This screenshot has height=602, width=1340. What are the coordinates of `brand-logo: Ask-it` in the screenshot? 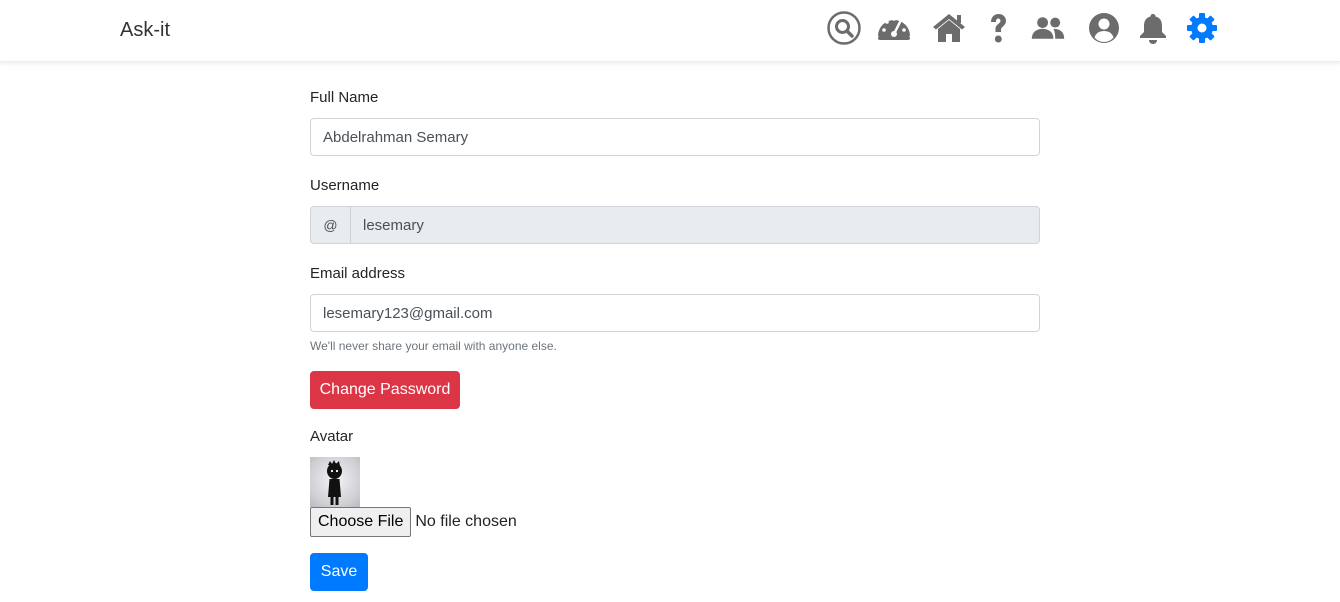 It's located at (145, 30).